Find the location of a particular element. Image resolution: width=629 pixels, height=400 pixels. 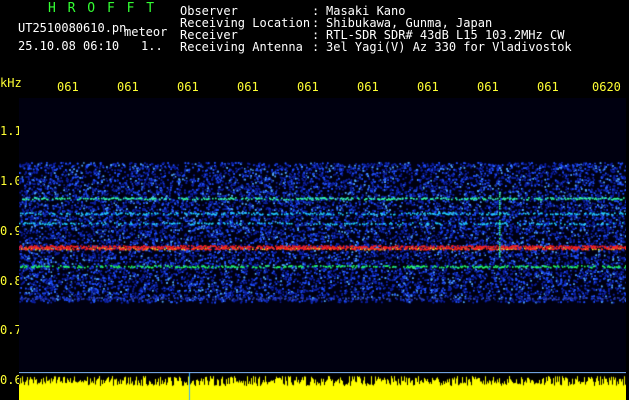

antenna-sep: : is located at coordinates (316, 47).